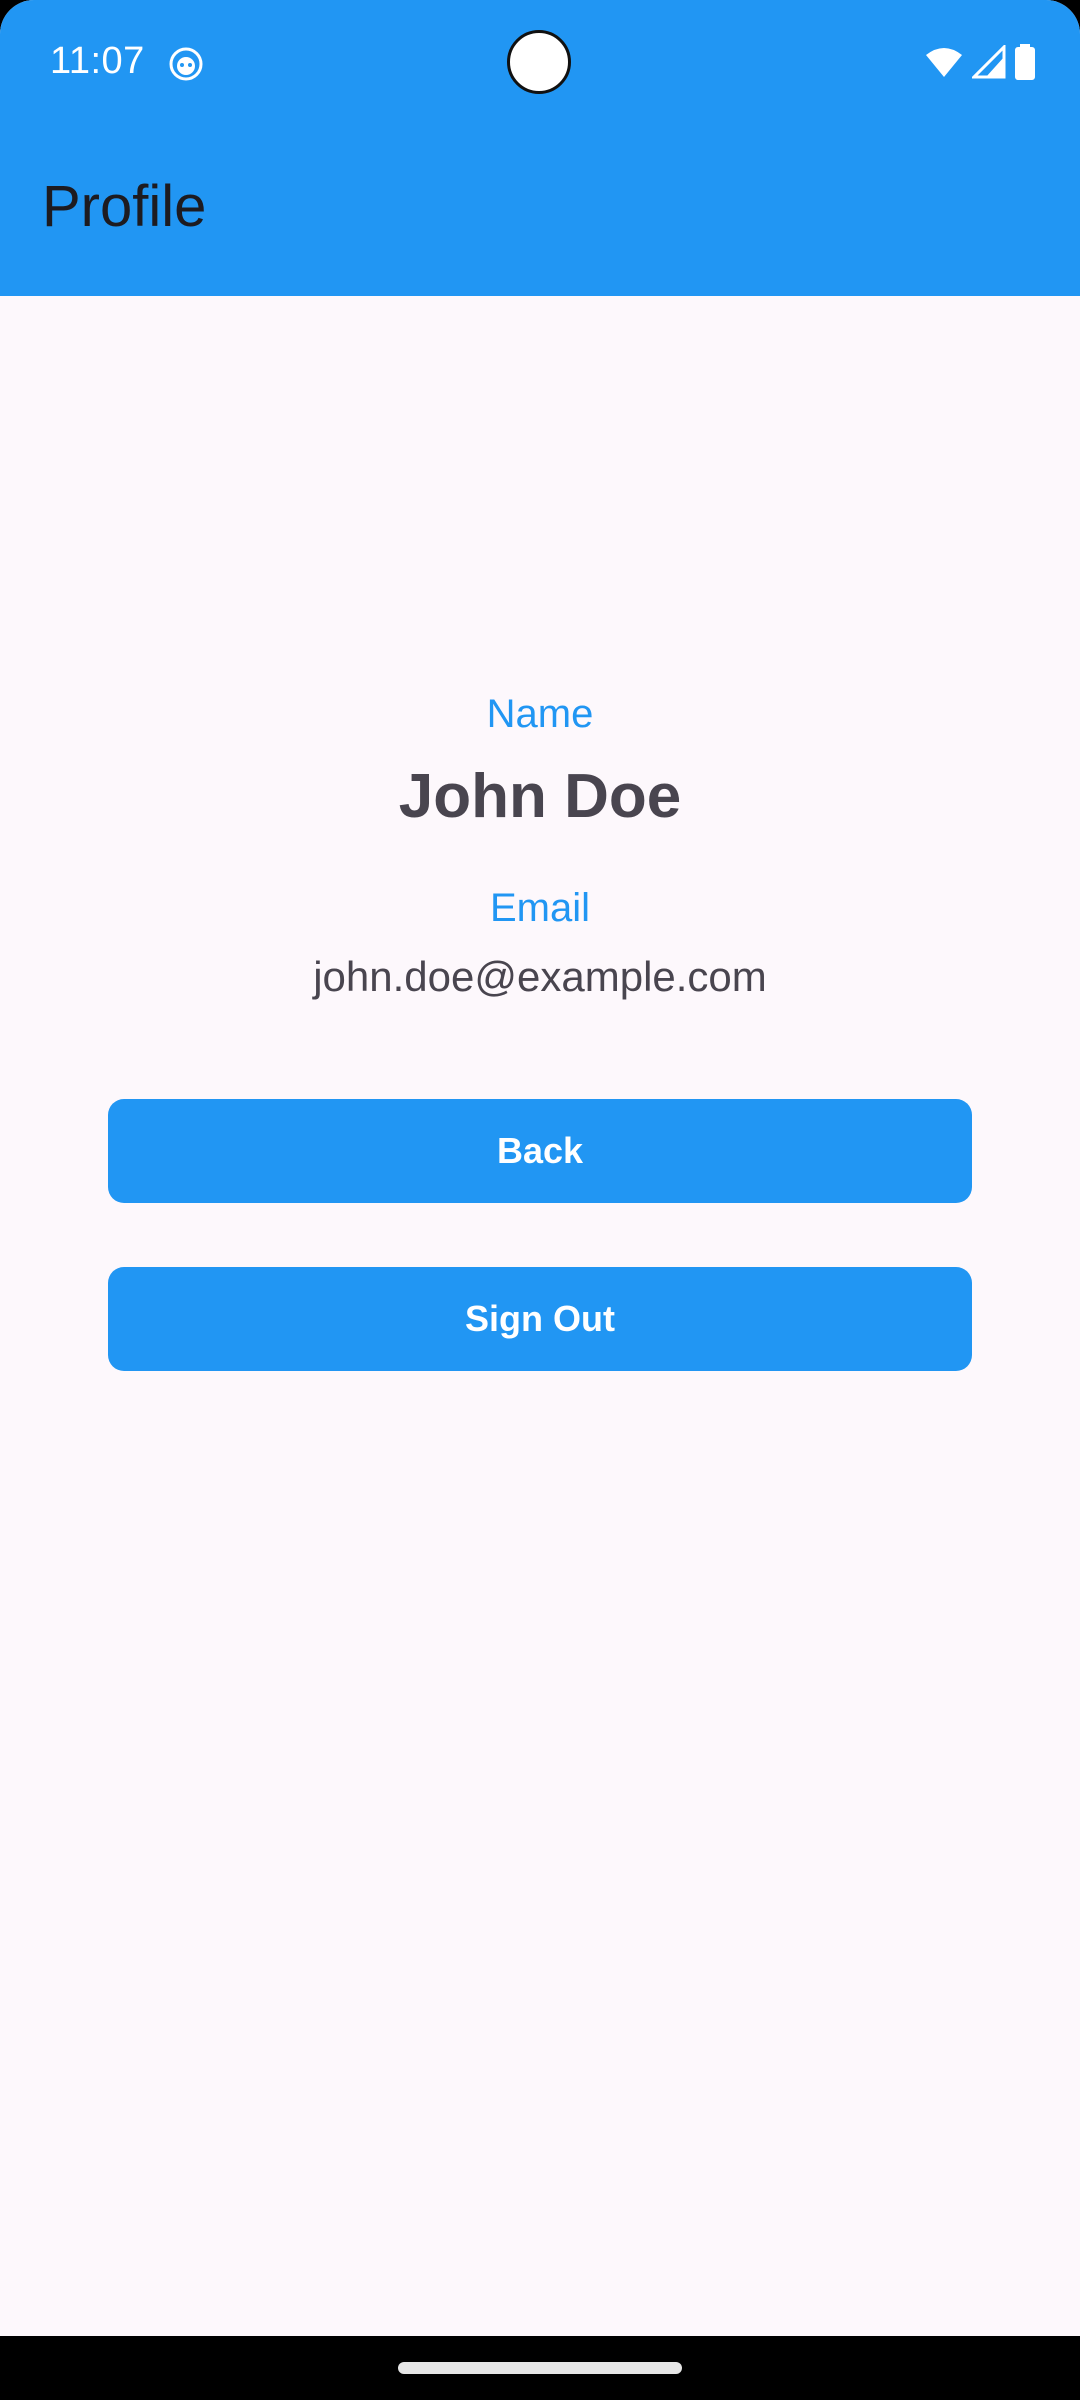 This screenshot has width=1080, height=2400. I want to click on email-value: john.doe@example.com, so click(540, 976).